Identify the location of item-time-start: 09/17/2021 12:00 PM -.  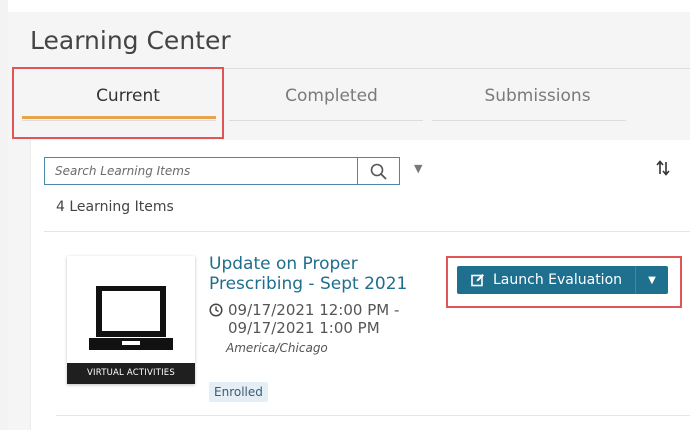
(314, 310).